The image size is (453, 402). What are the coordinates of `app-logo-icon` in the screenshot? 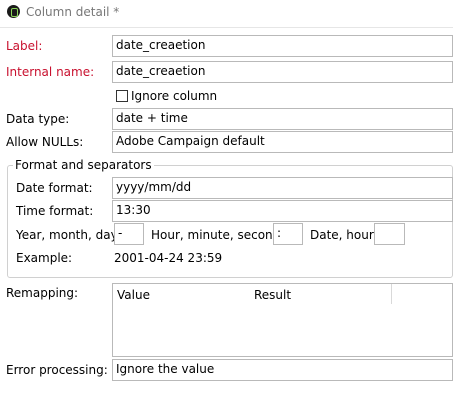 It's located at (13, 11).